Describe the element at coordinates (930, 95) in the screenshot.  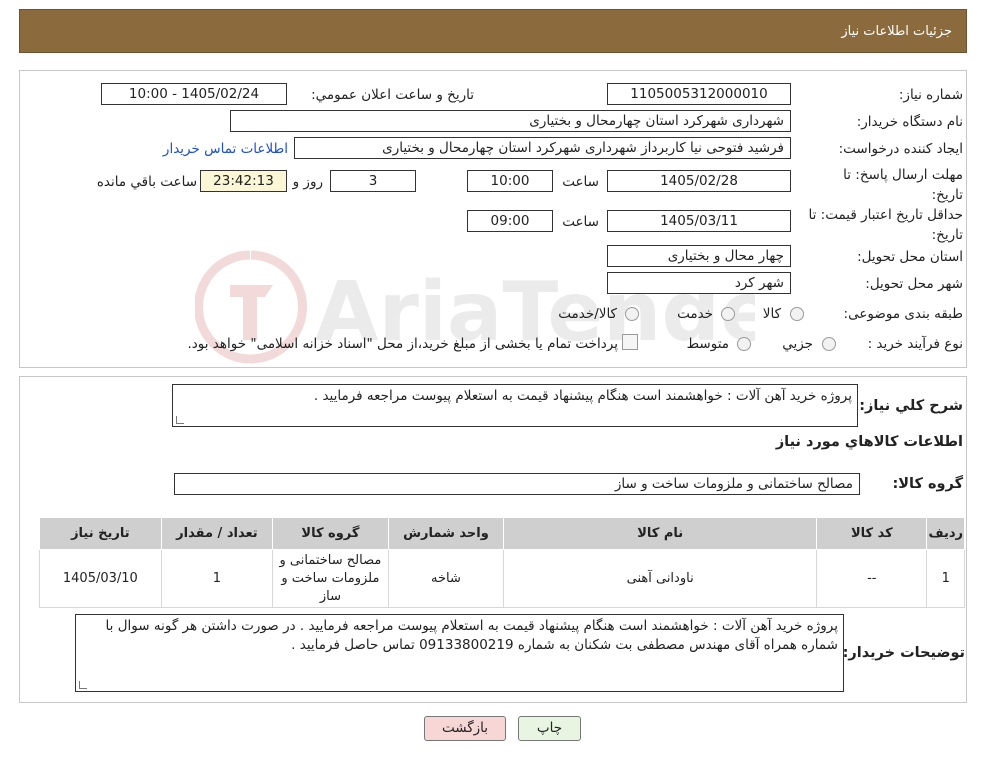
I see `need-number-label: شماره نیاز:` at that location.